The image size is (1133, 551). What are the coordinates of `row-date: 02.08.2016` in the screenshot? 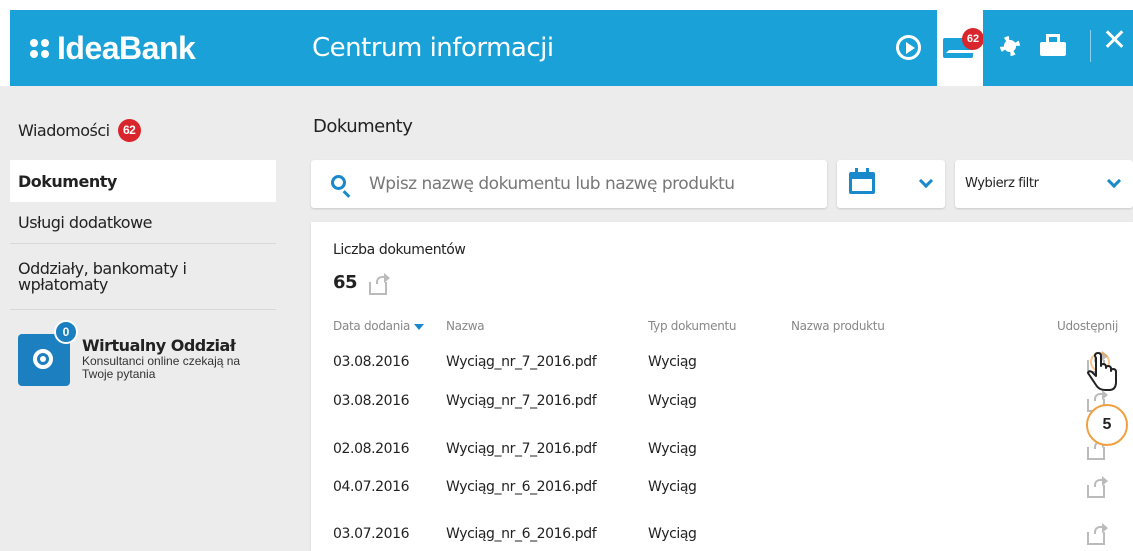 It's located at (371, 449).